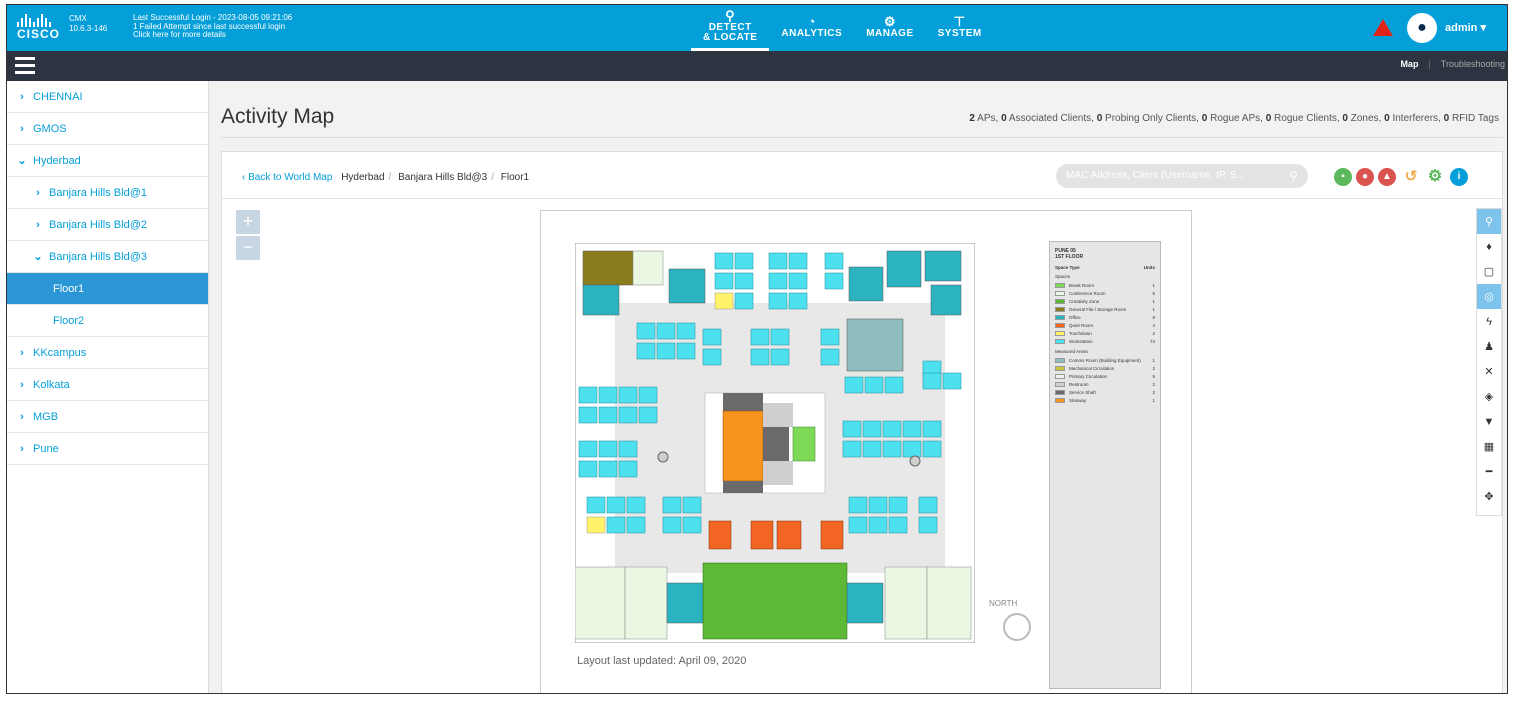 The height and width of the screenshot is (706, 1516). I want to click on location-pin-icon: ⚲, so click(730, 15).